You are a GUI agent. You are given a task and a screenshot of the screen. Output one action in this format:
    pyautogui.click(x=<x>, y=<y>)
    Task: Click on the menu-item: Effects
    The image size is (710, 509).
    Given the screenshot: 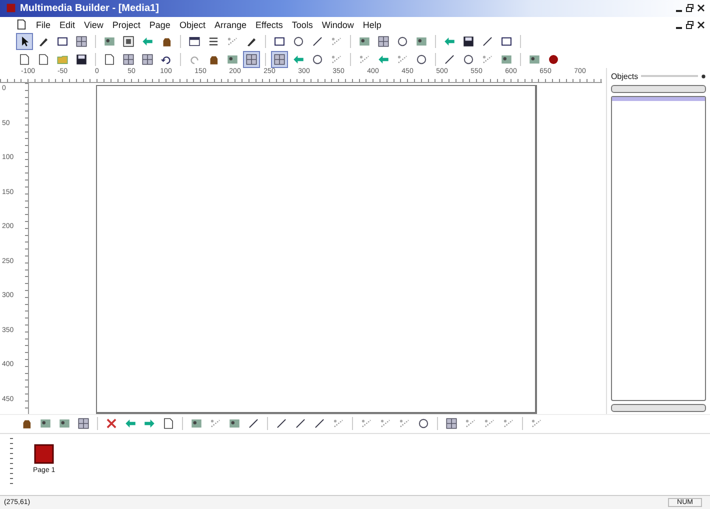 What is the action you would take?
    pyautogui.click(x=269, y=25)
    